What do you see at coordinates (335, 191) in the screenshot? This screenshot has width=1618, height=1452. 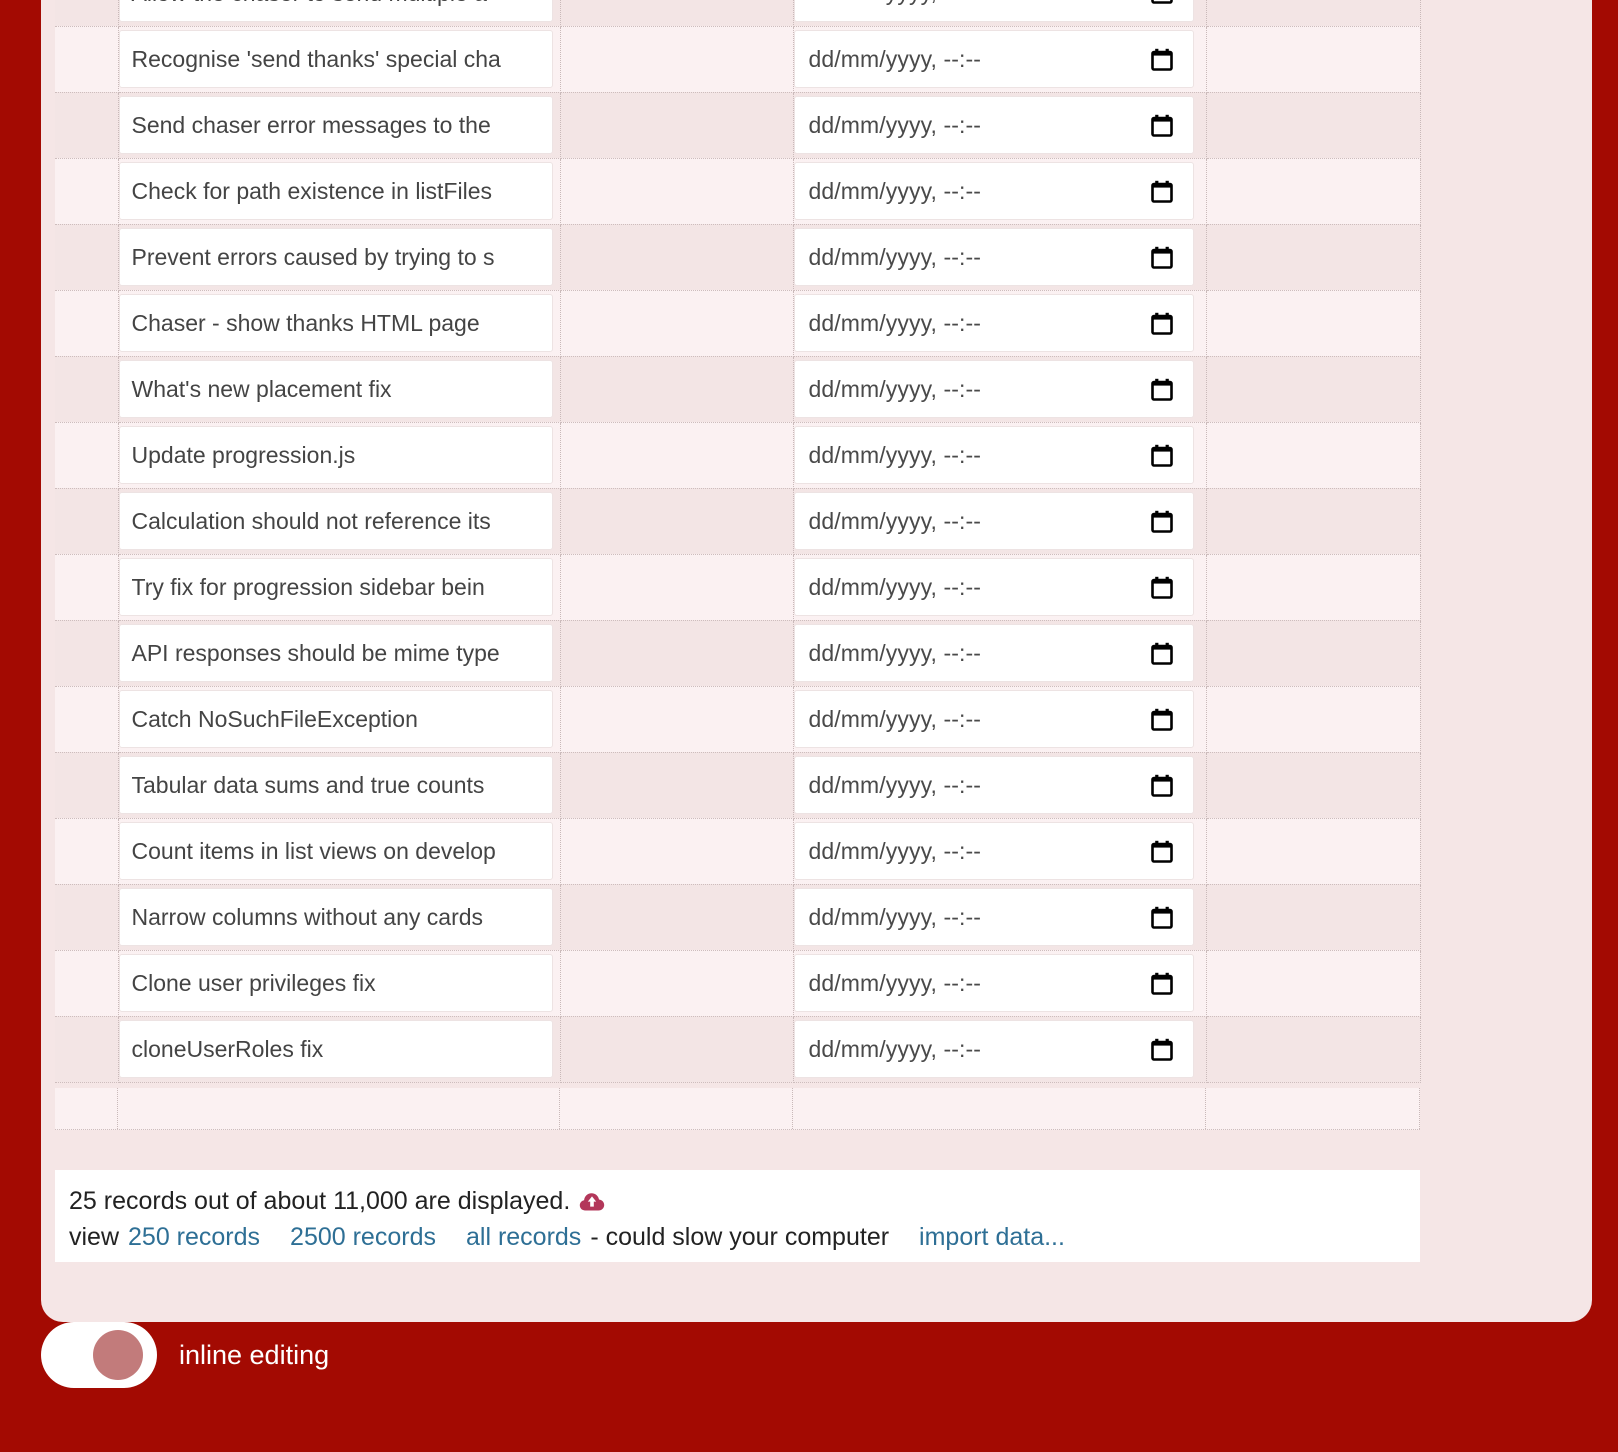 I see `title-input: Check for path existence in listFiles` at bounding box center [335, 191].